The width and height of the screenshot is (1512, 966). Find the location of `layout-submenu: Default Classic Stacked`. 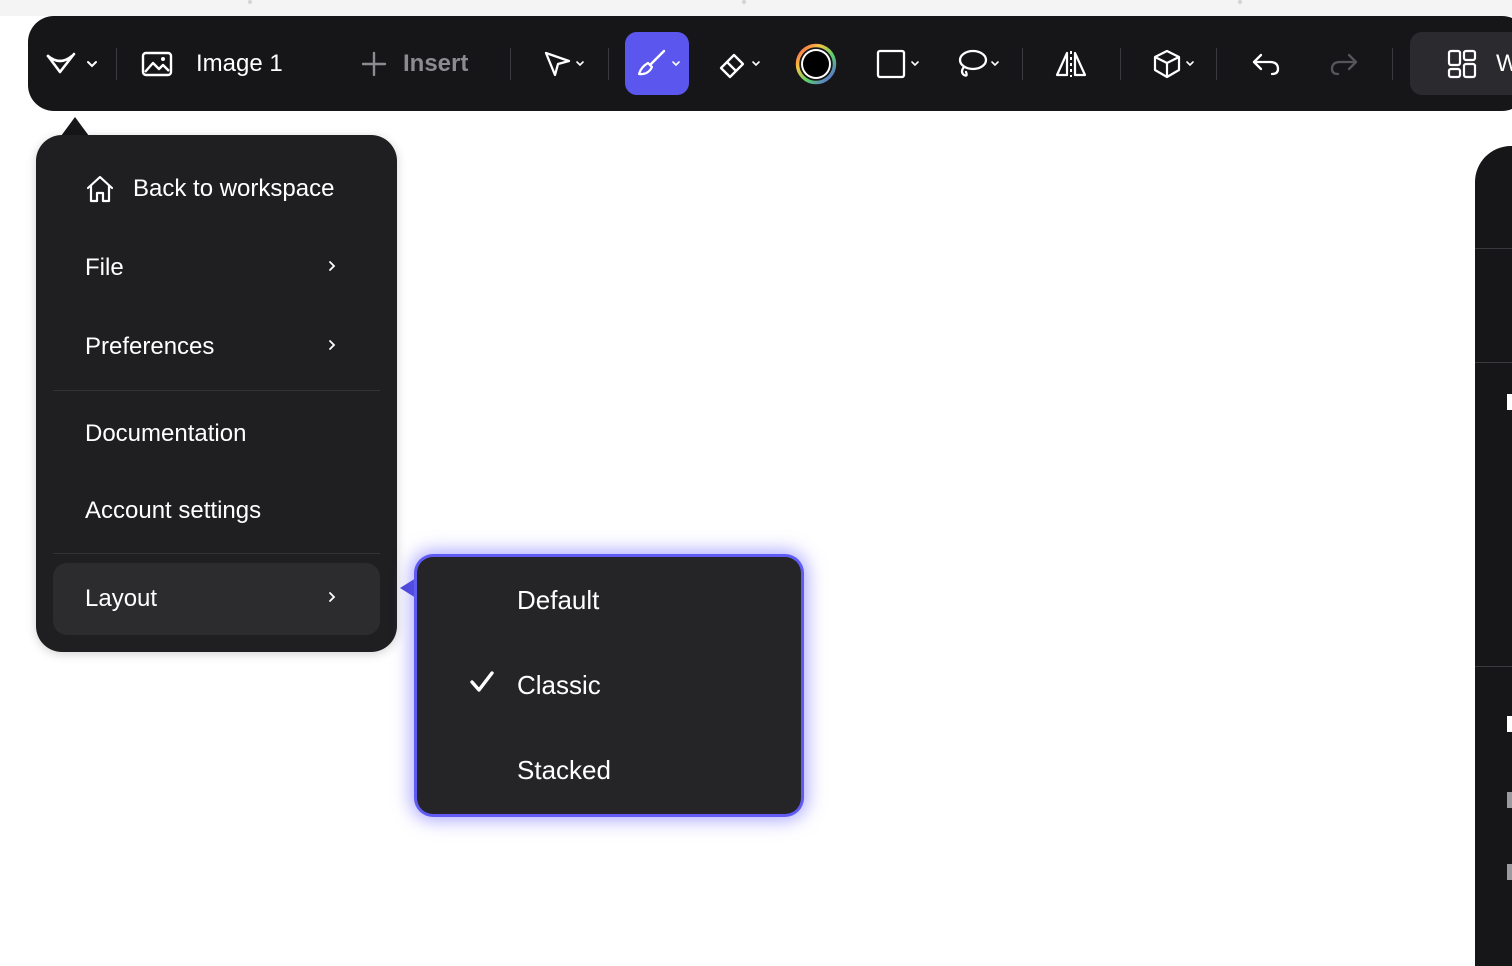

layout-submenu: Default Classic Stacked is located at coordinates (609, 685).